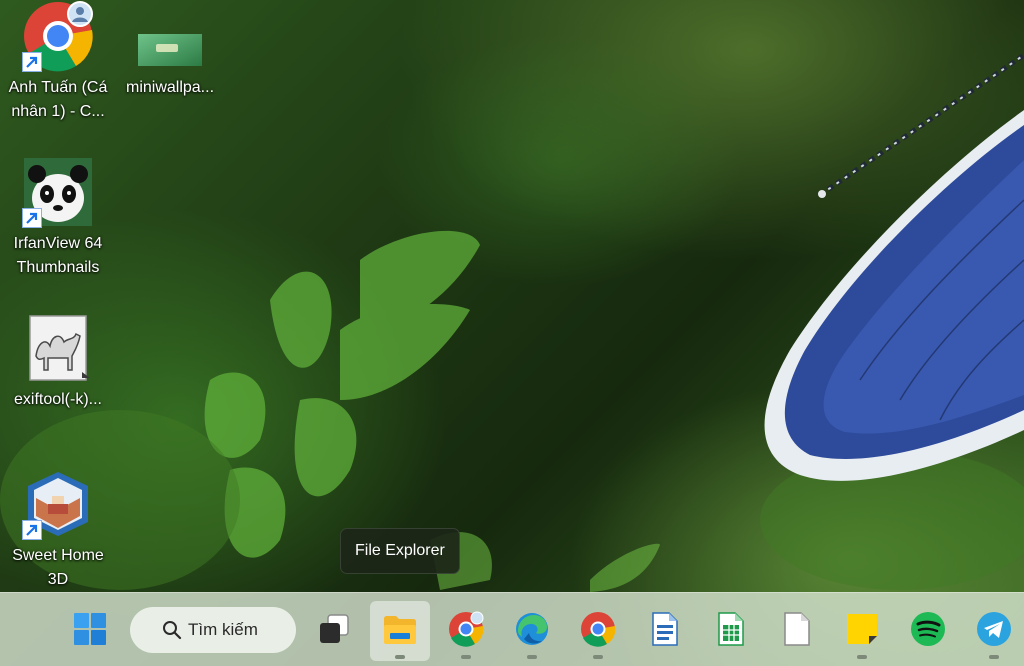 The width and height of the screenshot is (1024, 666). I want to click on task-view-button, so click(334, 631).